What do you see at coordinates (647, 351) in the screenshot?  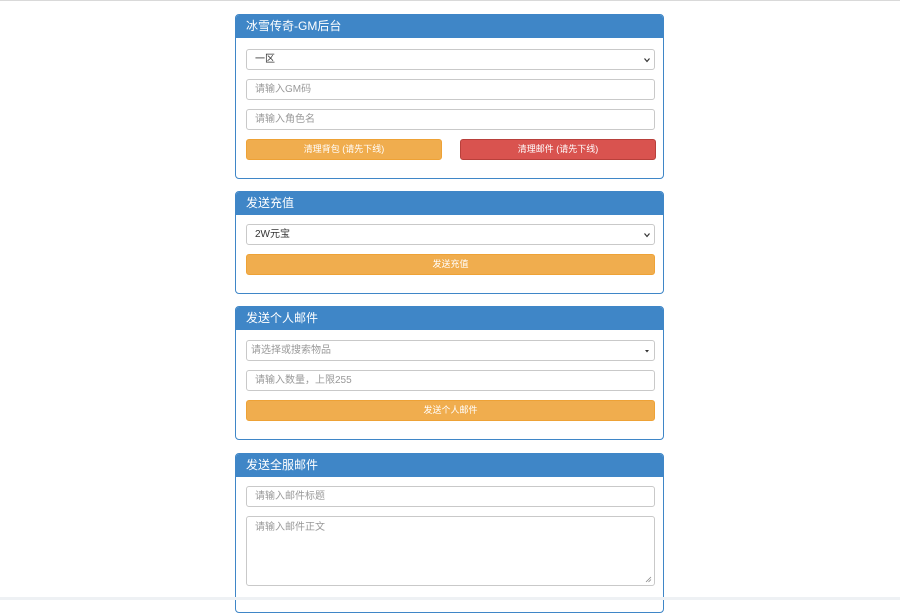 I see `caret-down-icon` at bounding box center [647, 351].